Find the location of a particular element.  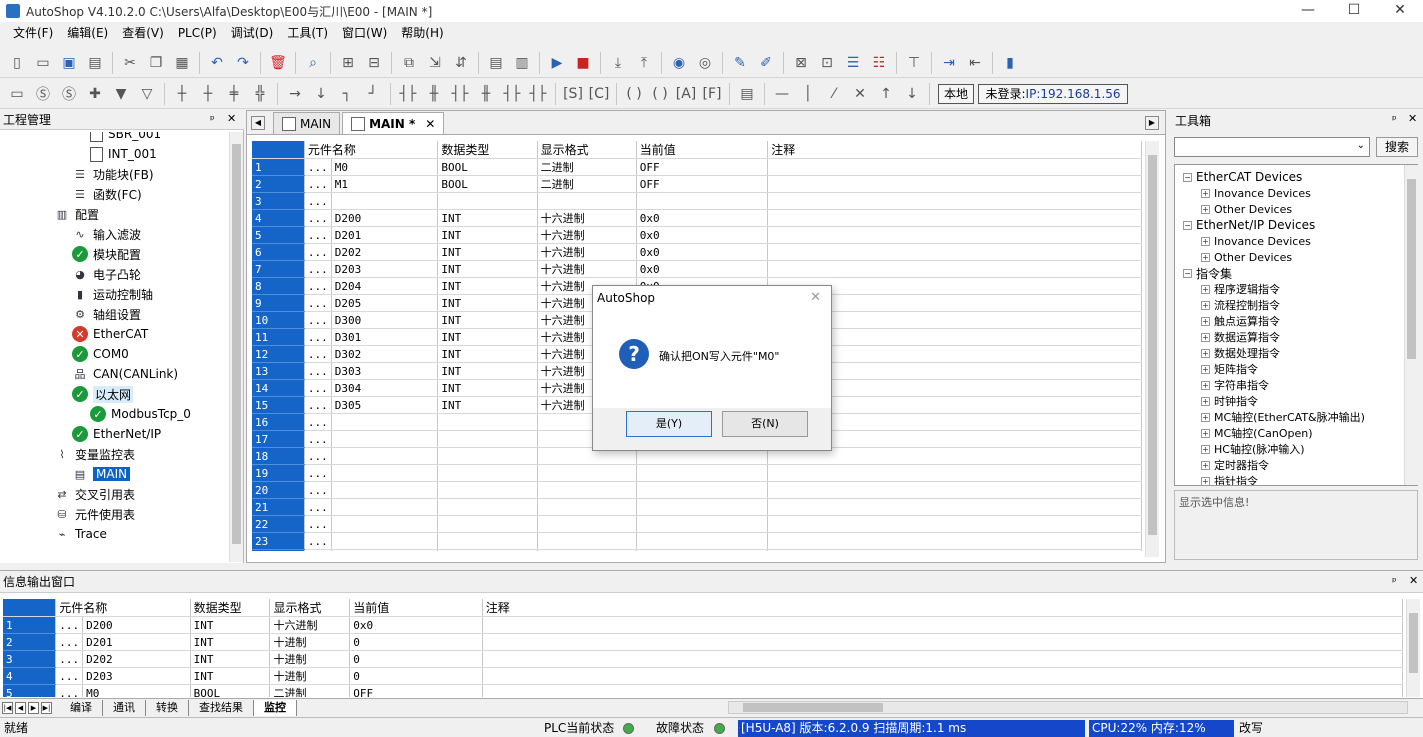

menu-edit: 编辑(E) is located at coordinates (87, 33).